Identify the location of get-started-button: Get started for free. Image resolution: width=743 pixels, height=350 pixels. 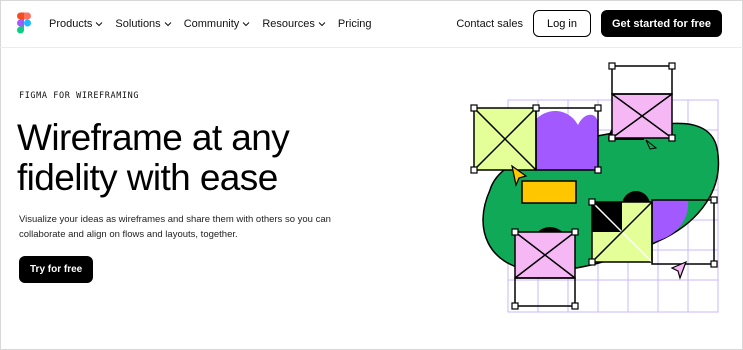
(661, 23).